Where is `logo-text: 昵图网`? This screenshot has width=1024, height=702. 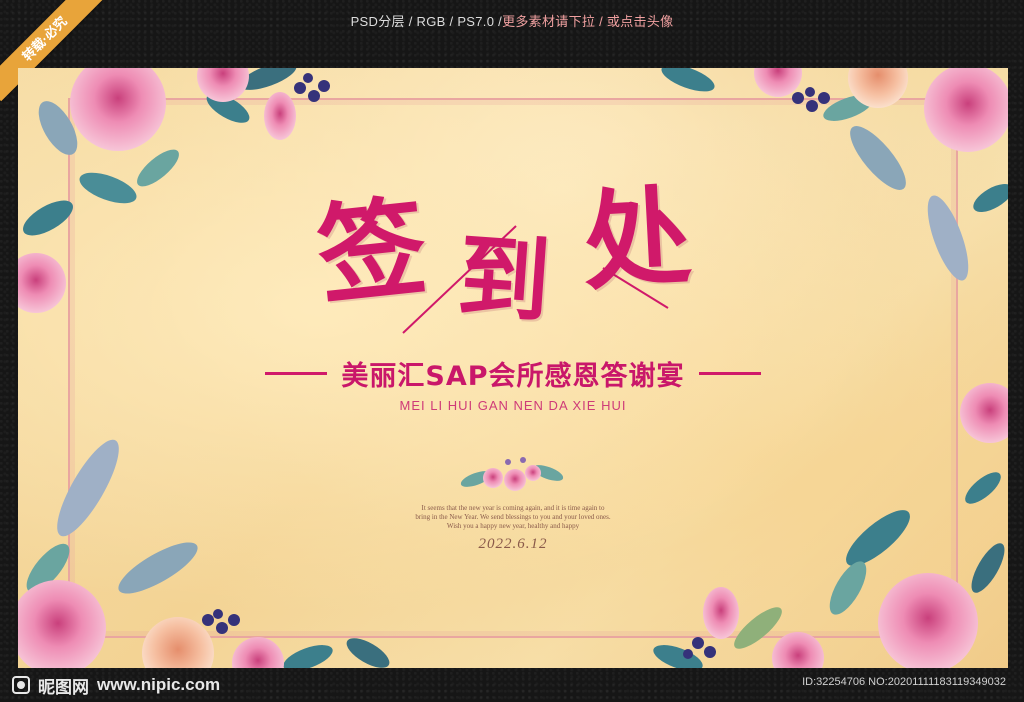
logo-text: 昵图网 is located at coordinates (63, 687).